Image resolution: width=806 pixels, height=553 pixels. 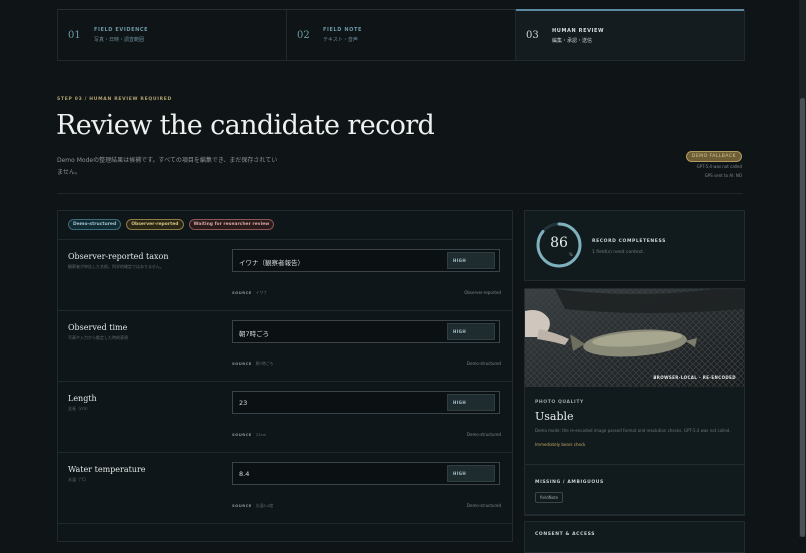 I want to click on field-label: Length, so click(x=82, y=398).